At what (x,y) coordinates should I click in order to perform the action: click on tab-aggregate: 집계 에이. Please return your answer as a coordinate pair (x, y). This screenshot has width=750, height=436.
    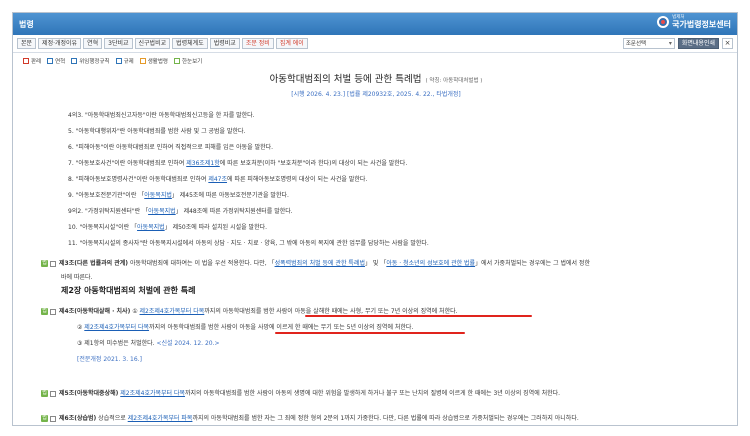
    Looking at the image, I should click on (291, 43).